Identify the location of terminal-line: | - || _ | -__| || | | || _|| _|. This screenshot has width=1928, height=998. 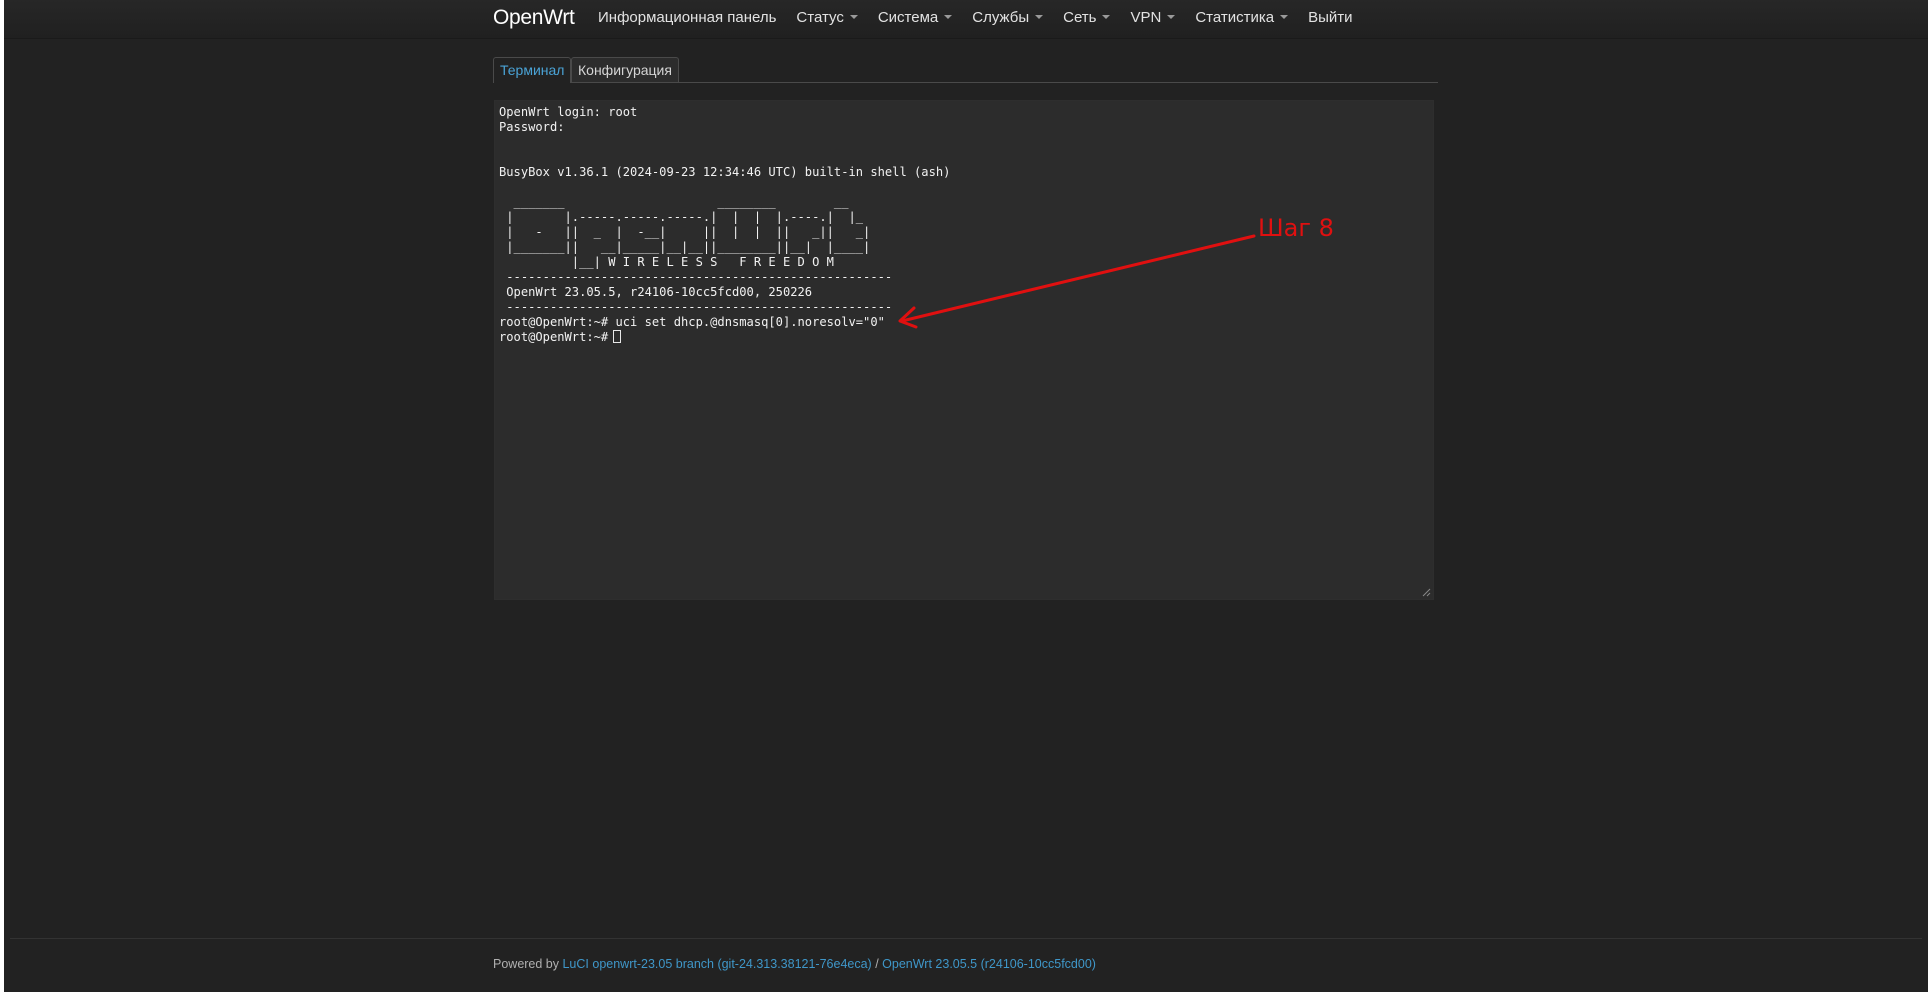
(685, 232).